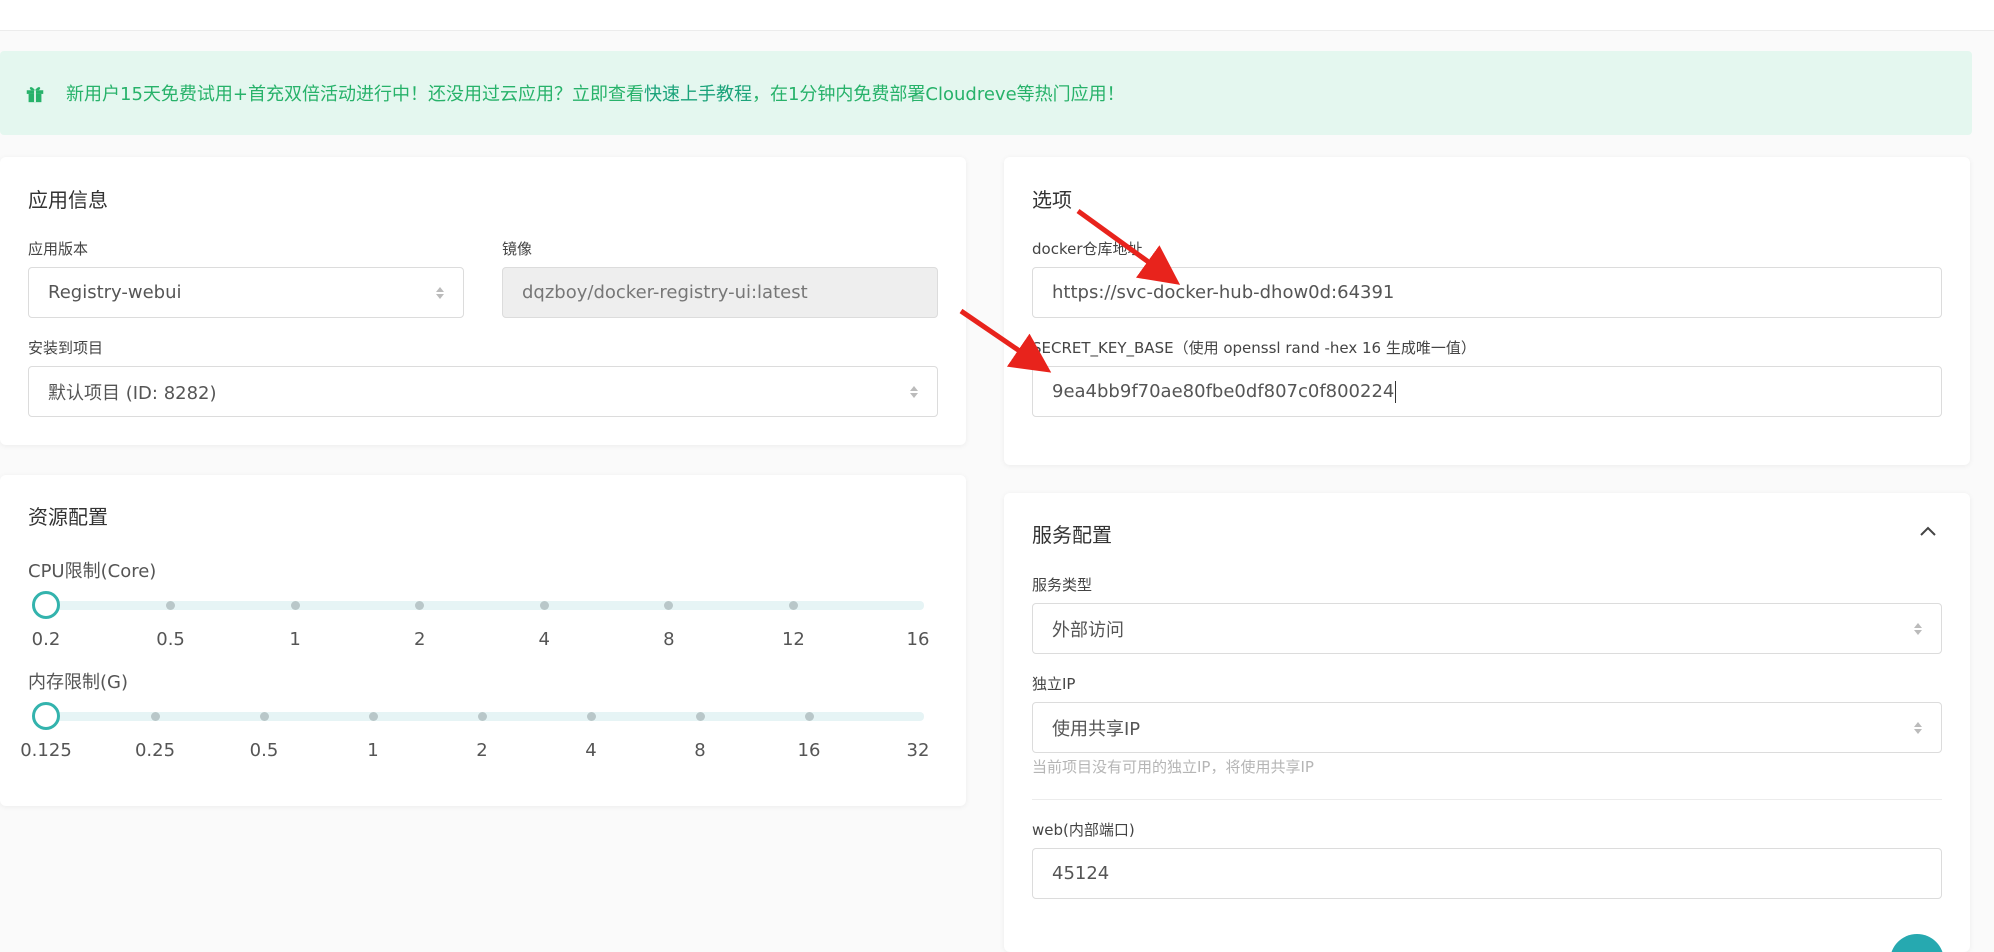 The image size is (1994, 952). Describe the element at coordinates (793, 639) in the screenshot. I see `cpu-slider-tick-label: 12` at that location.